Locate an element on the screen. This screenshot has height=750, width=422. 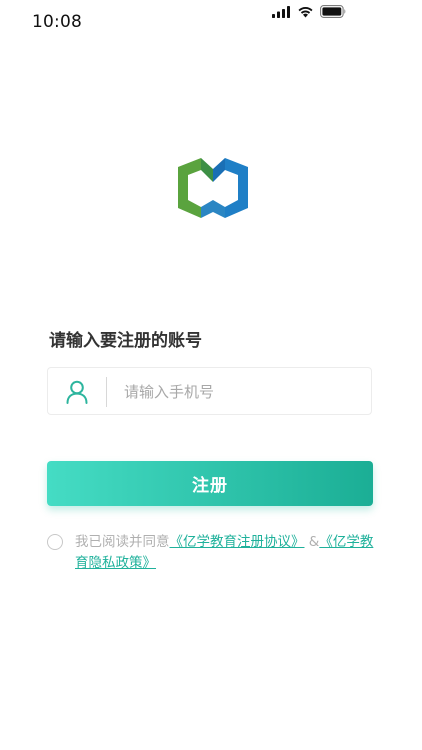
agreement-prefix: 我已阅读并同意 is located at coordinates (122, 542).